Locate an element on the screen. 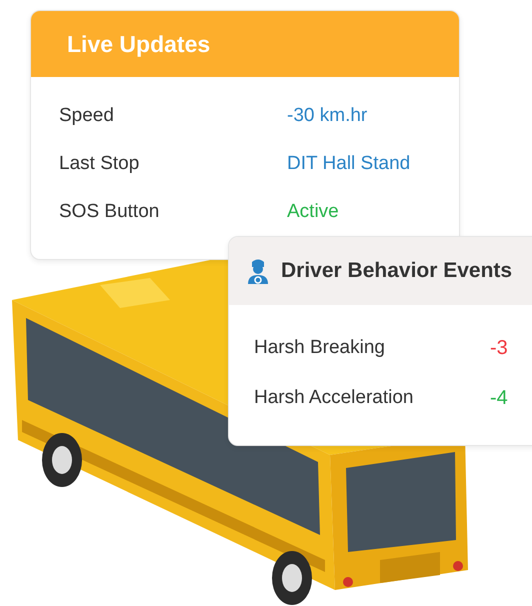 This screenshot has width=532, height=606. driver-icon is located at coordinates (258, 271).